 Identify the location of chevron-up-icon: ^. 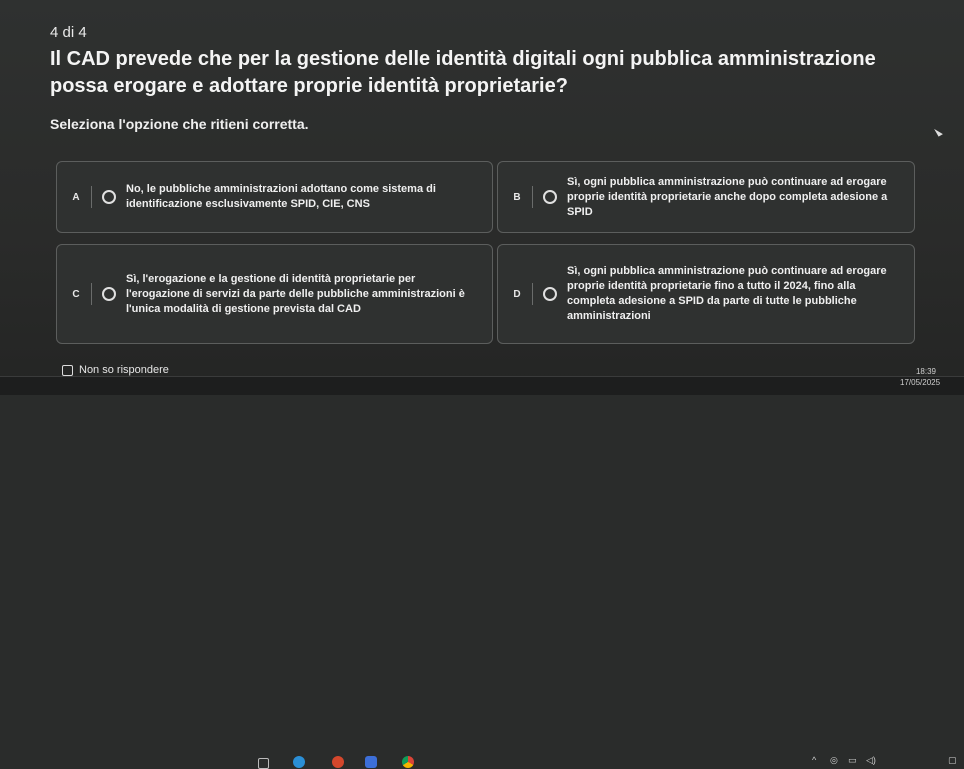
(814, 760).